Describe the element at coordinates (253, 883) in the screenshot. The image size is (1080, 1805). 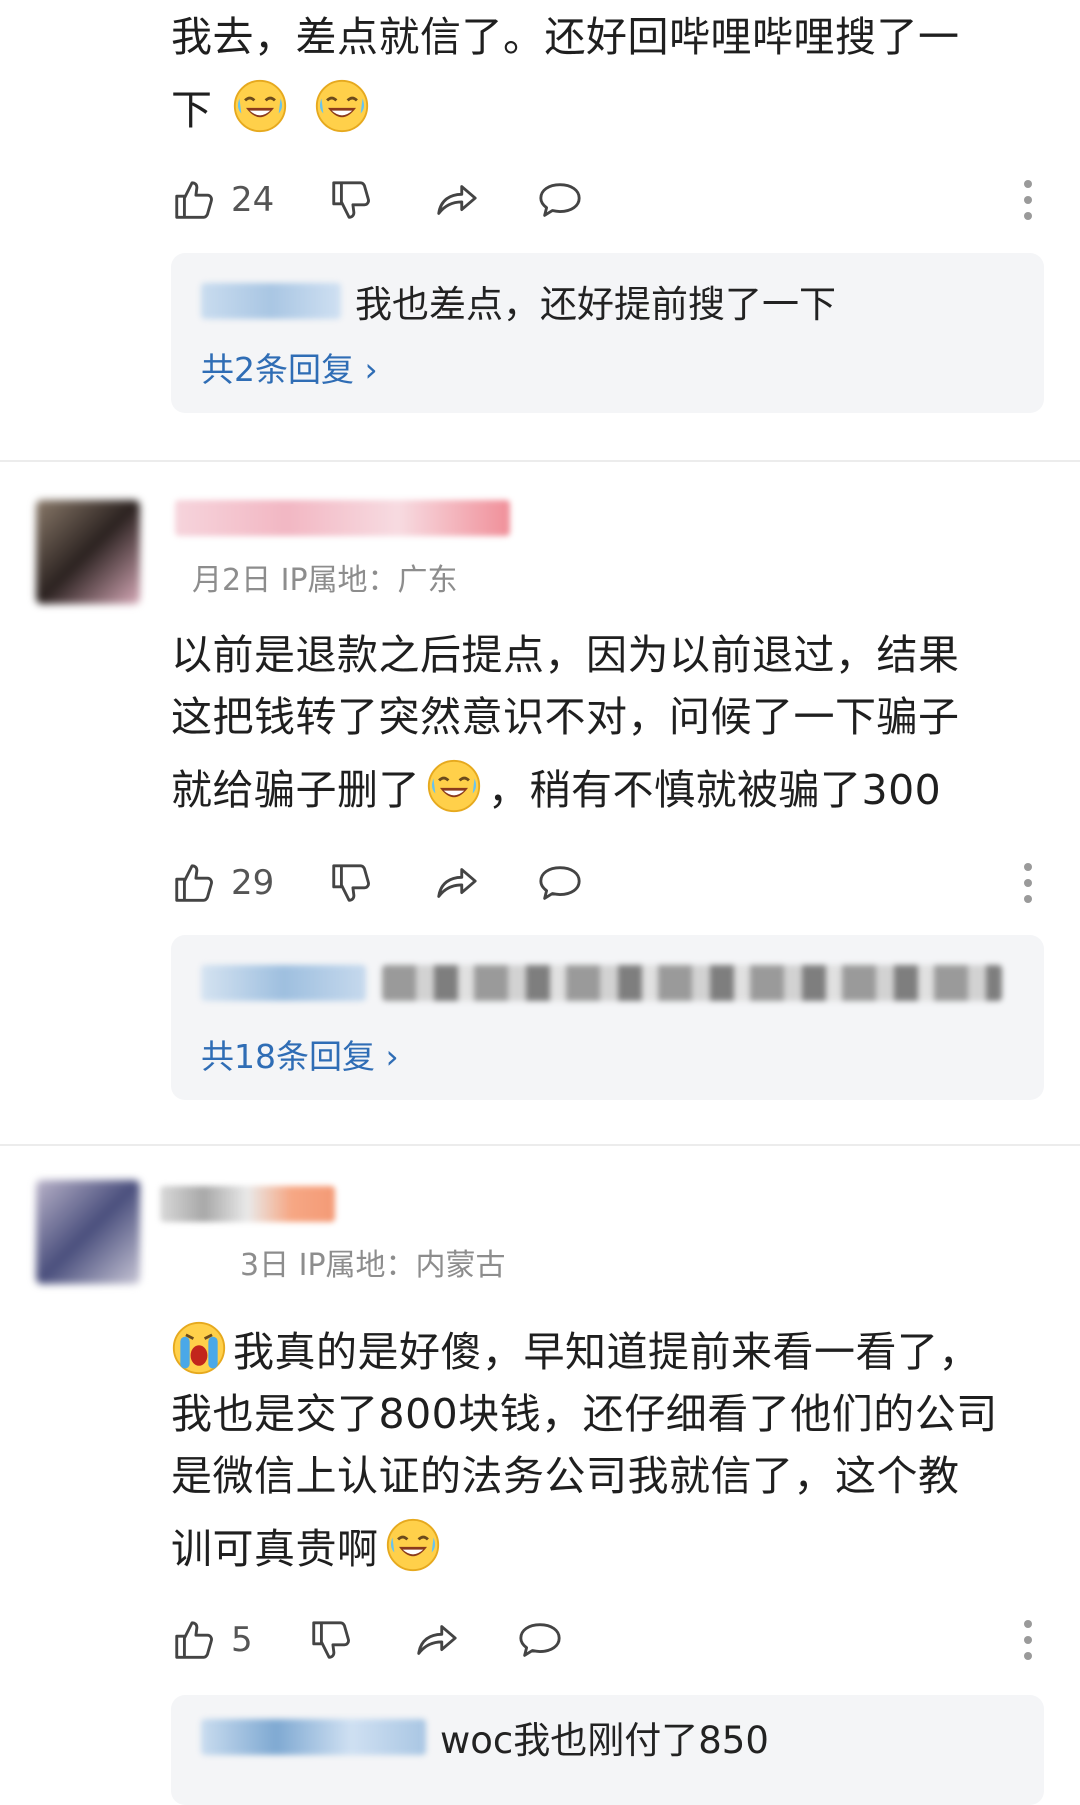
I see `like-count: 29` at that location.